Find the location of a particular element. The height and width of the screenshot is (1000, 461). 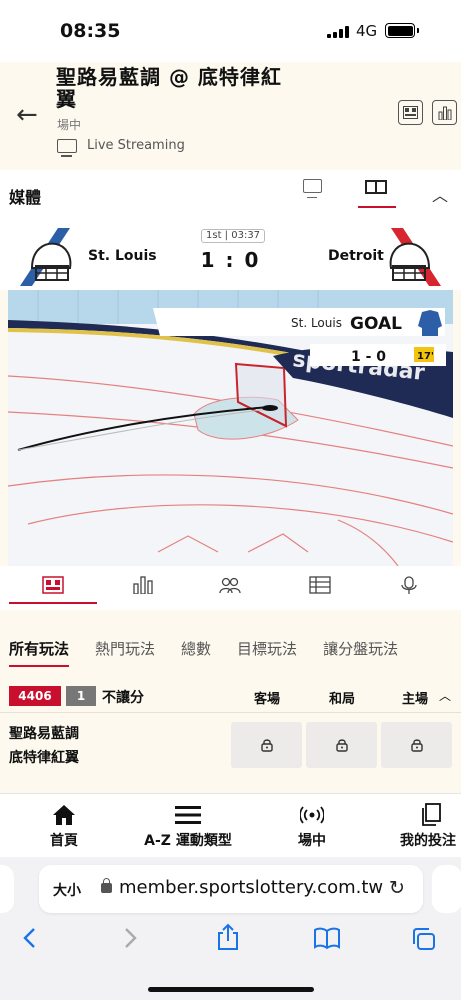

tv-icon is located at coordinates (67, 147).